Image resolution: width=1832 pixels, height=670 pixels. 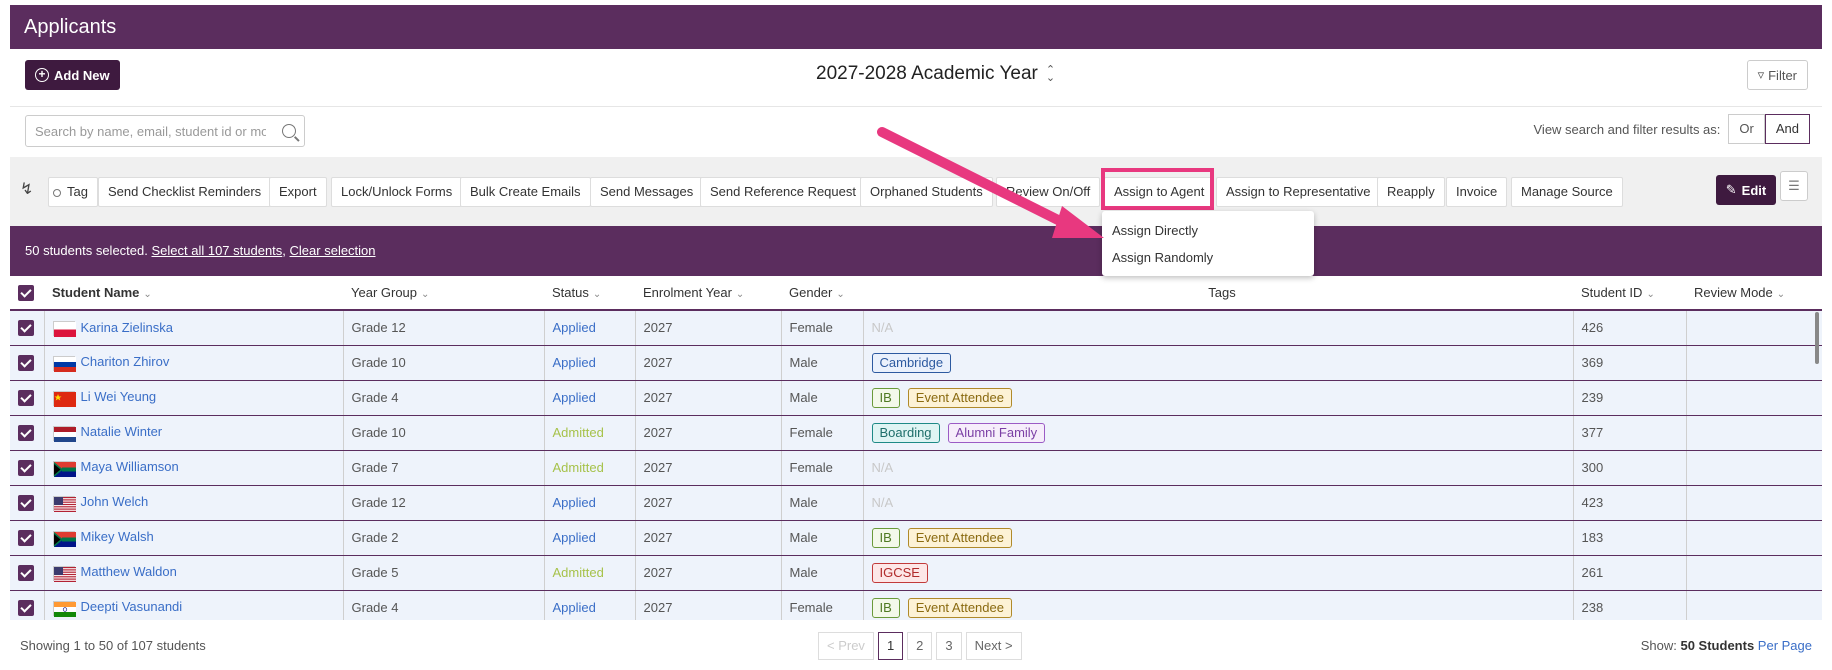 I want to click on edit-button: ✎ Edit, so click(x=1746, y=190).